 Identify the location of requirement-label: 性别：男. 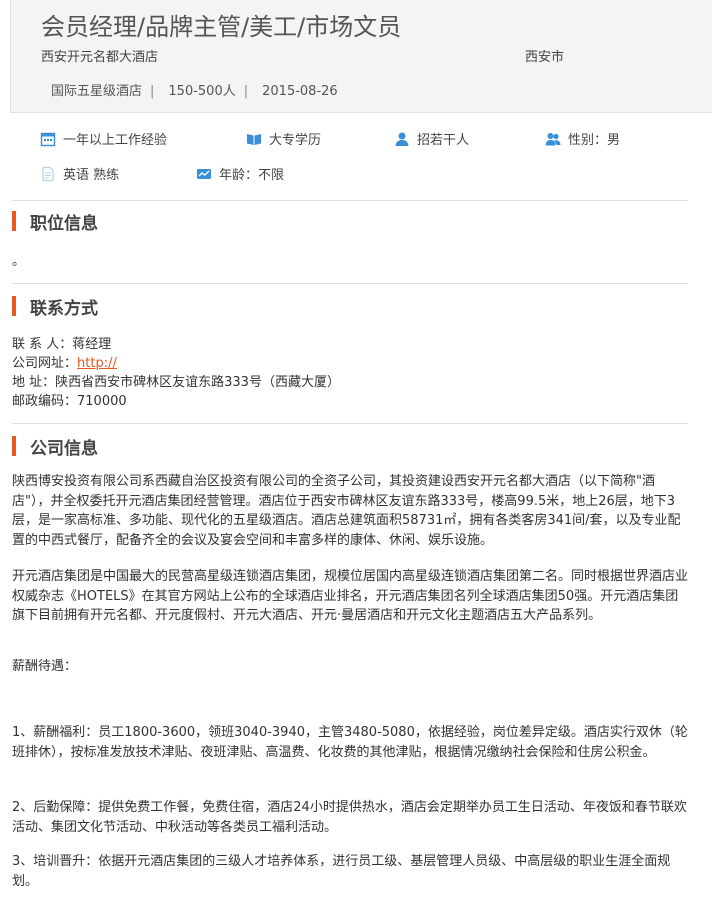
(594, 140).